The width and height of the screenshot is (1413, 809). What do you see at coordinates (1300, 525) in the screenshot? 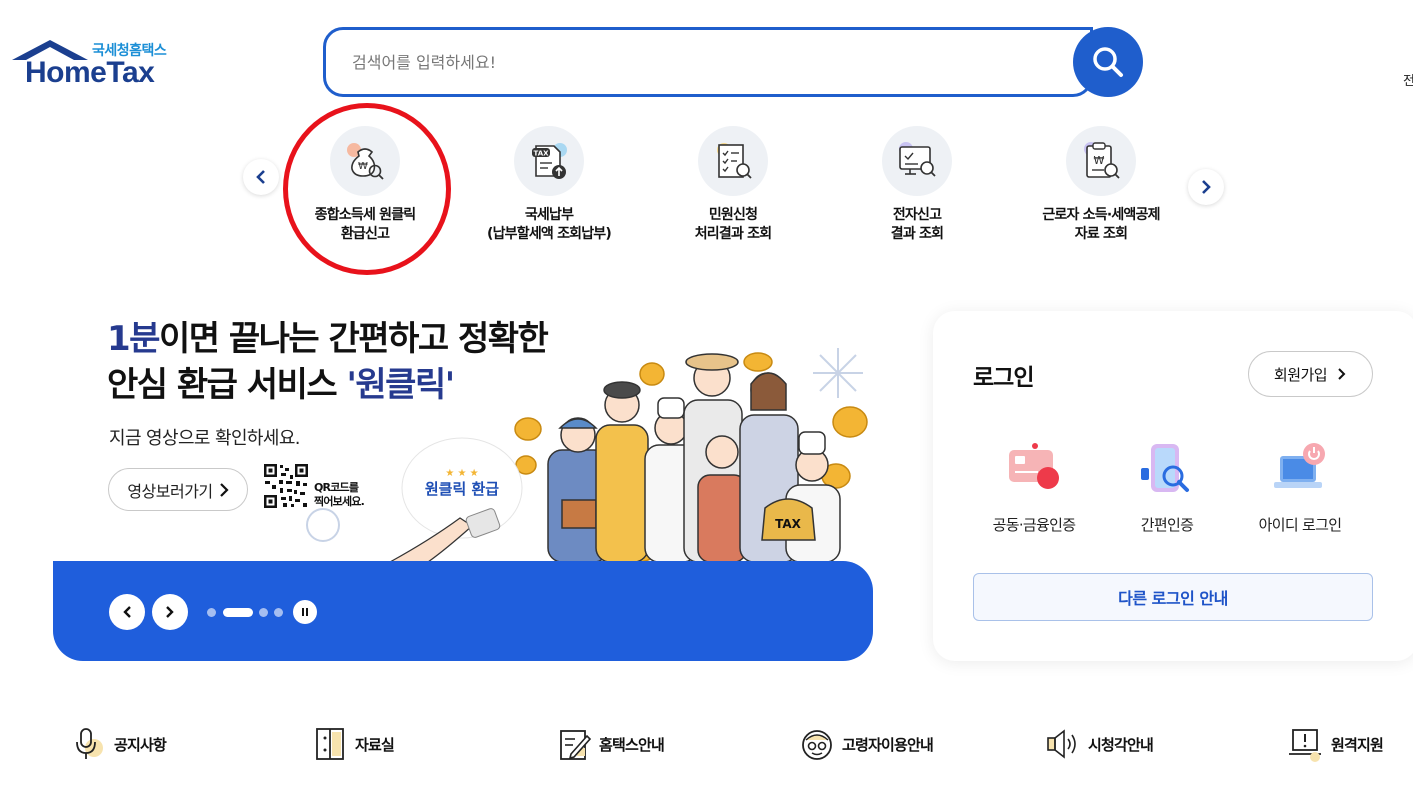
I see `login-option-label: 아이디 로그인` at bounding box center [1300, 525].